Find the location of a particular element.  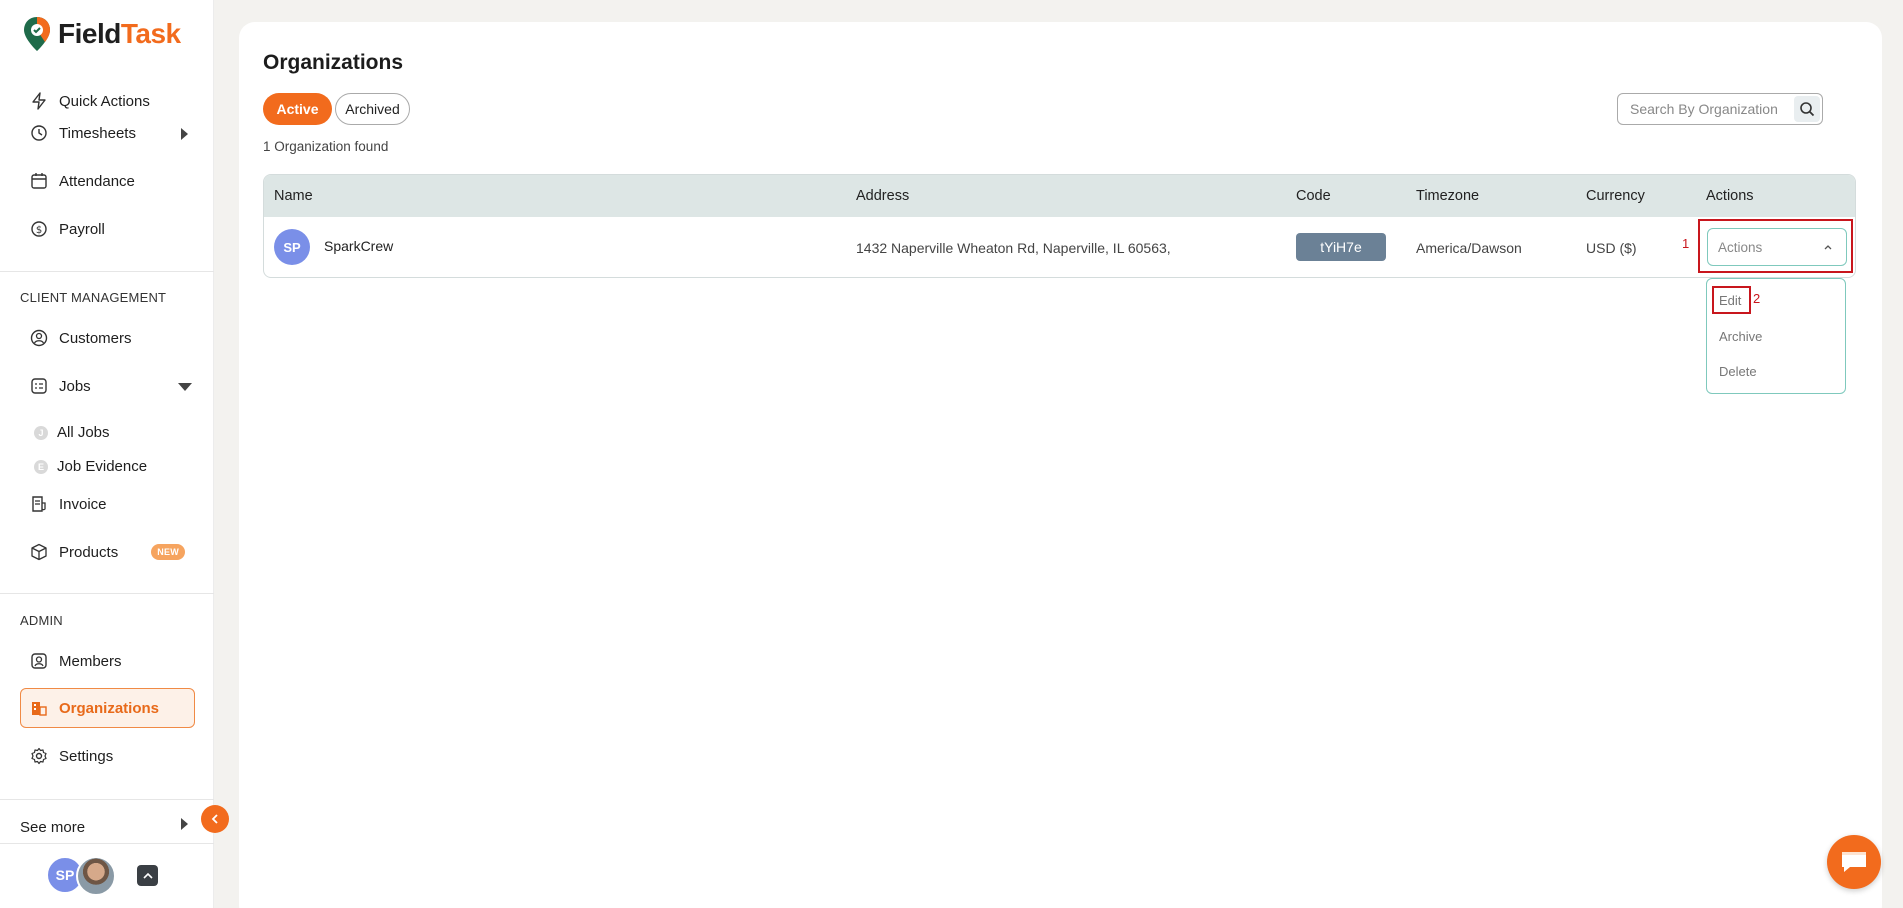

annotation-label-1: 1 is located at coordinates (1686, 243).